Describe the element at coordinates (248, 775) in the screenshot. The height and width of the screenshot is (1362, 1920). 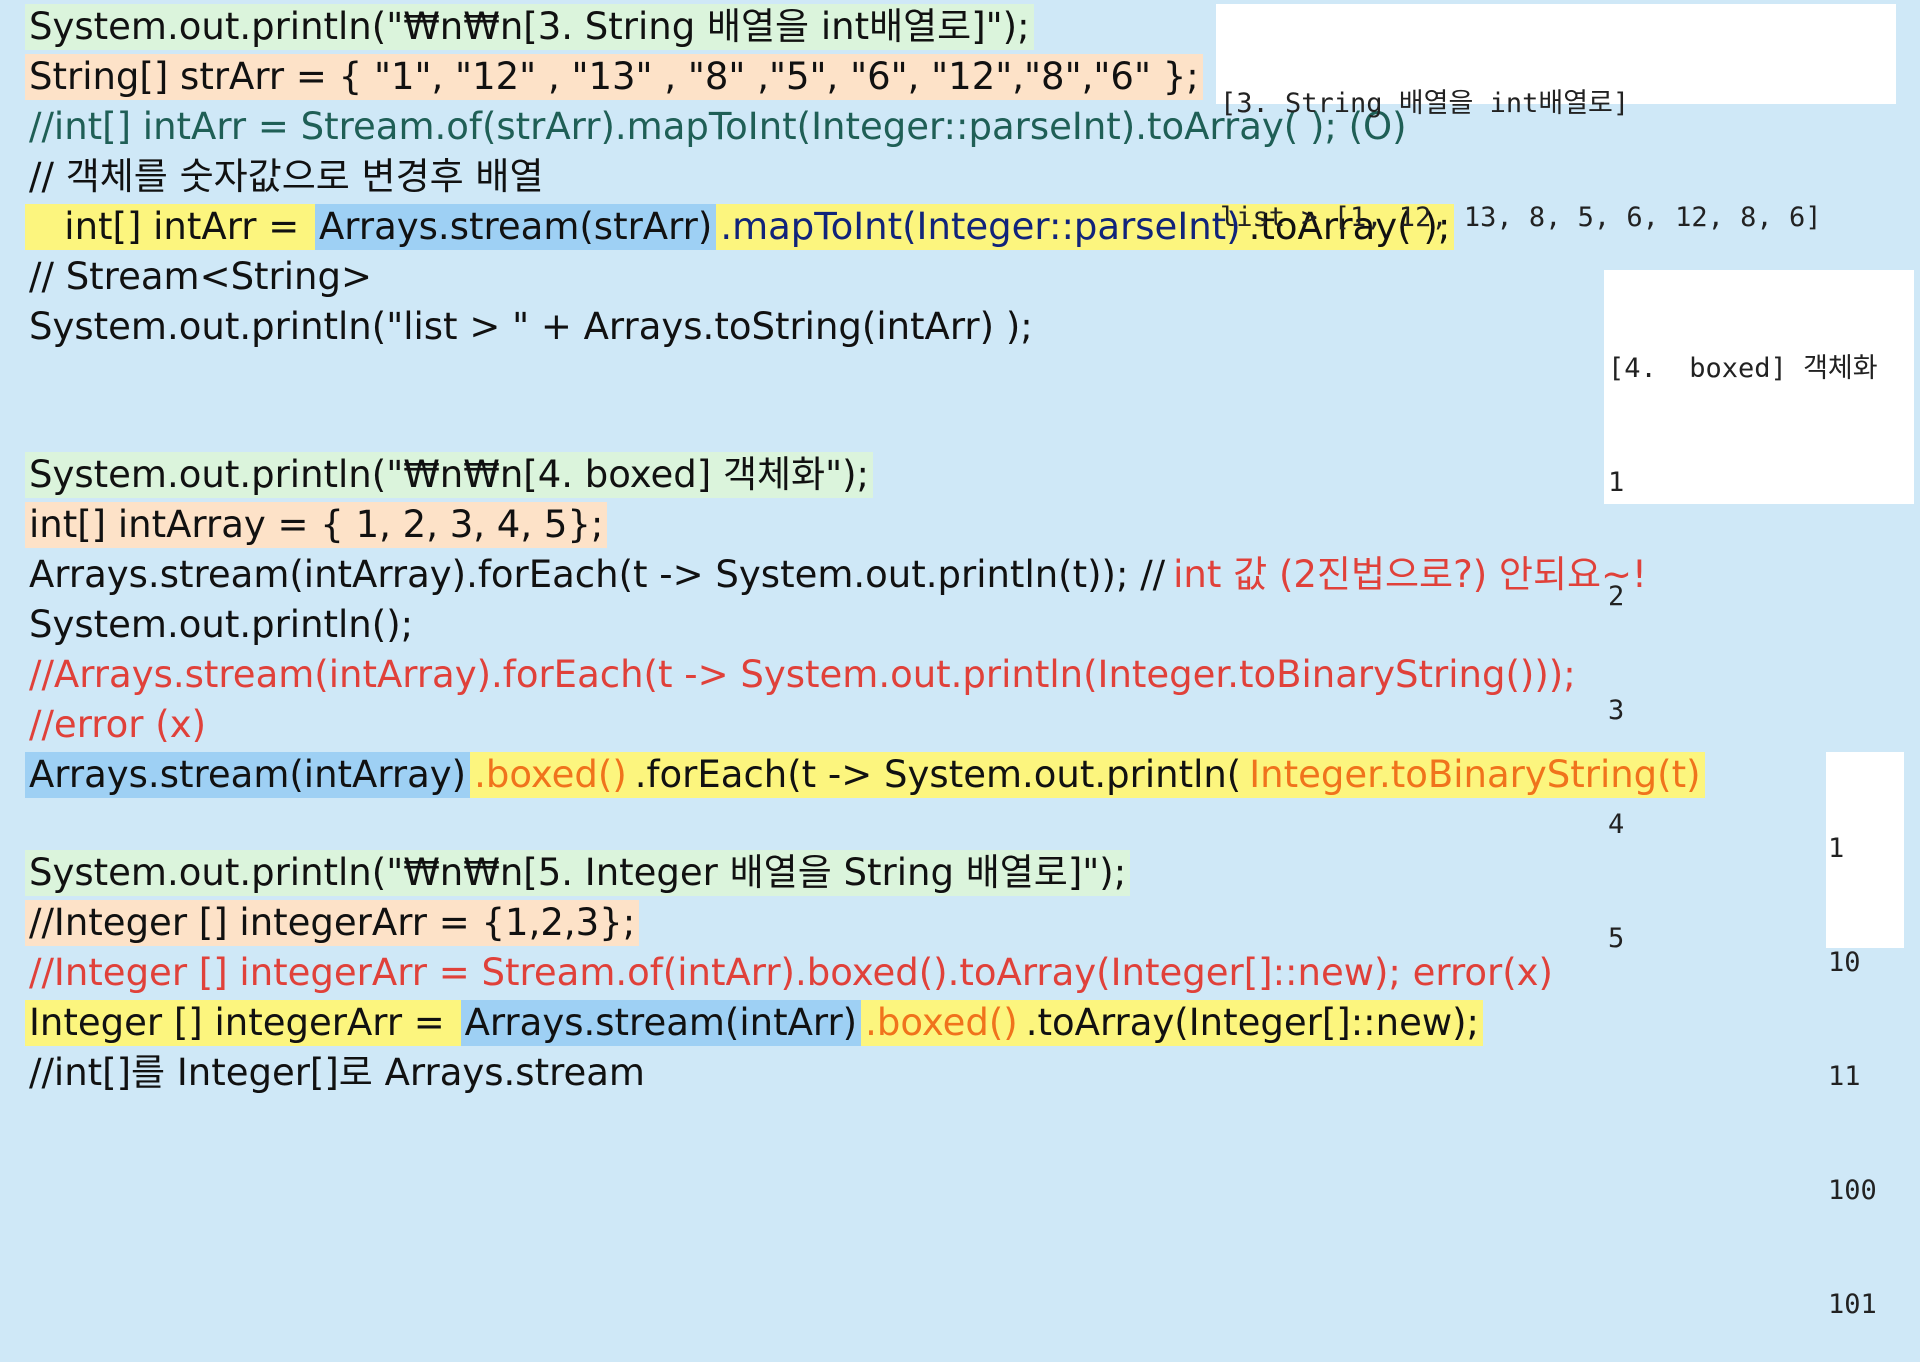
I see `code-segment: Arrays.stream(intArray)` at that location.